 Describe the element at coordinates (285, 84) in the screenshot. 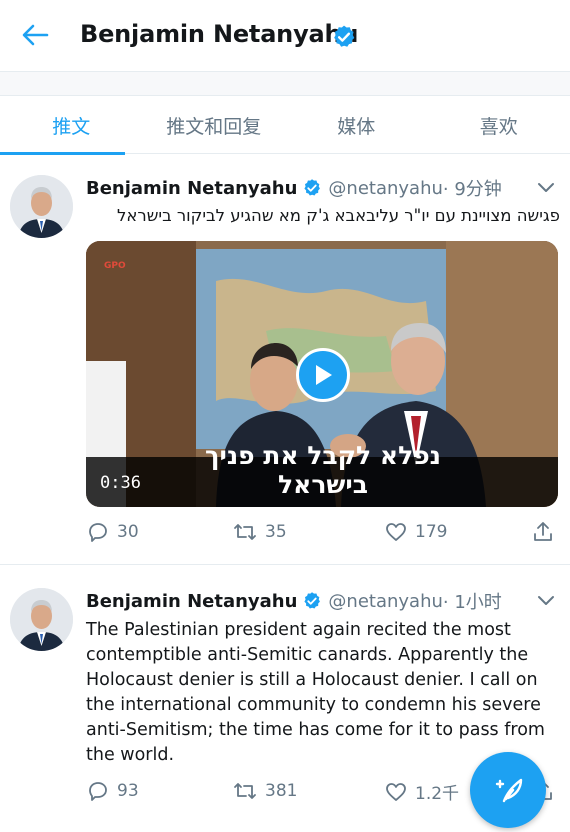

I see `header-separator` at that location.